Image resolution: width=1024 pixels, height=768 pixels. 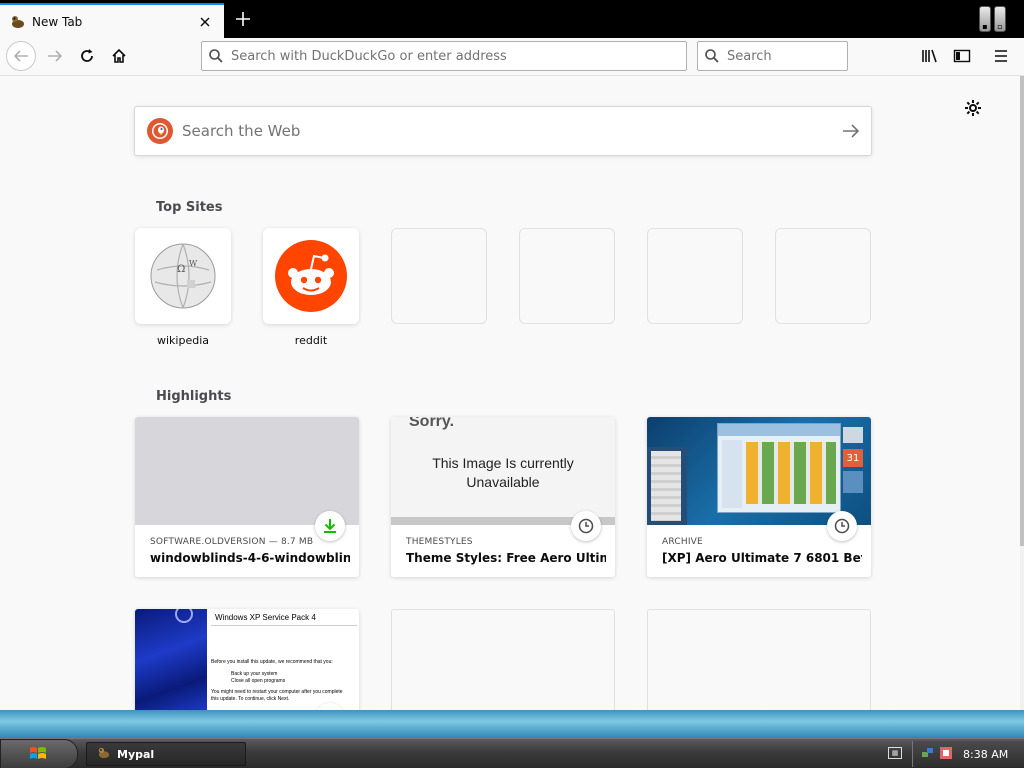 I want to click on minimize-button: ▪, so click(x=985, y=19).